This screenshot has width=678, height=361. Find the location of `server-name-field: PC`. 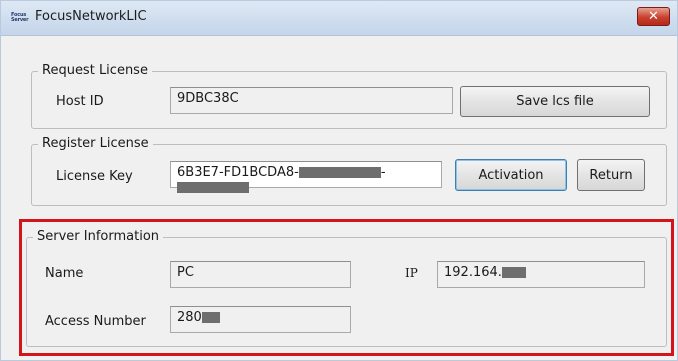

server-name-field: PC is located at coordinates (260, 274).